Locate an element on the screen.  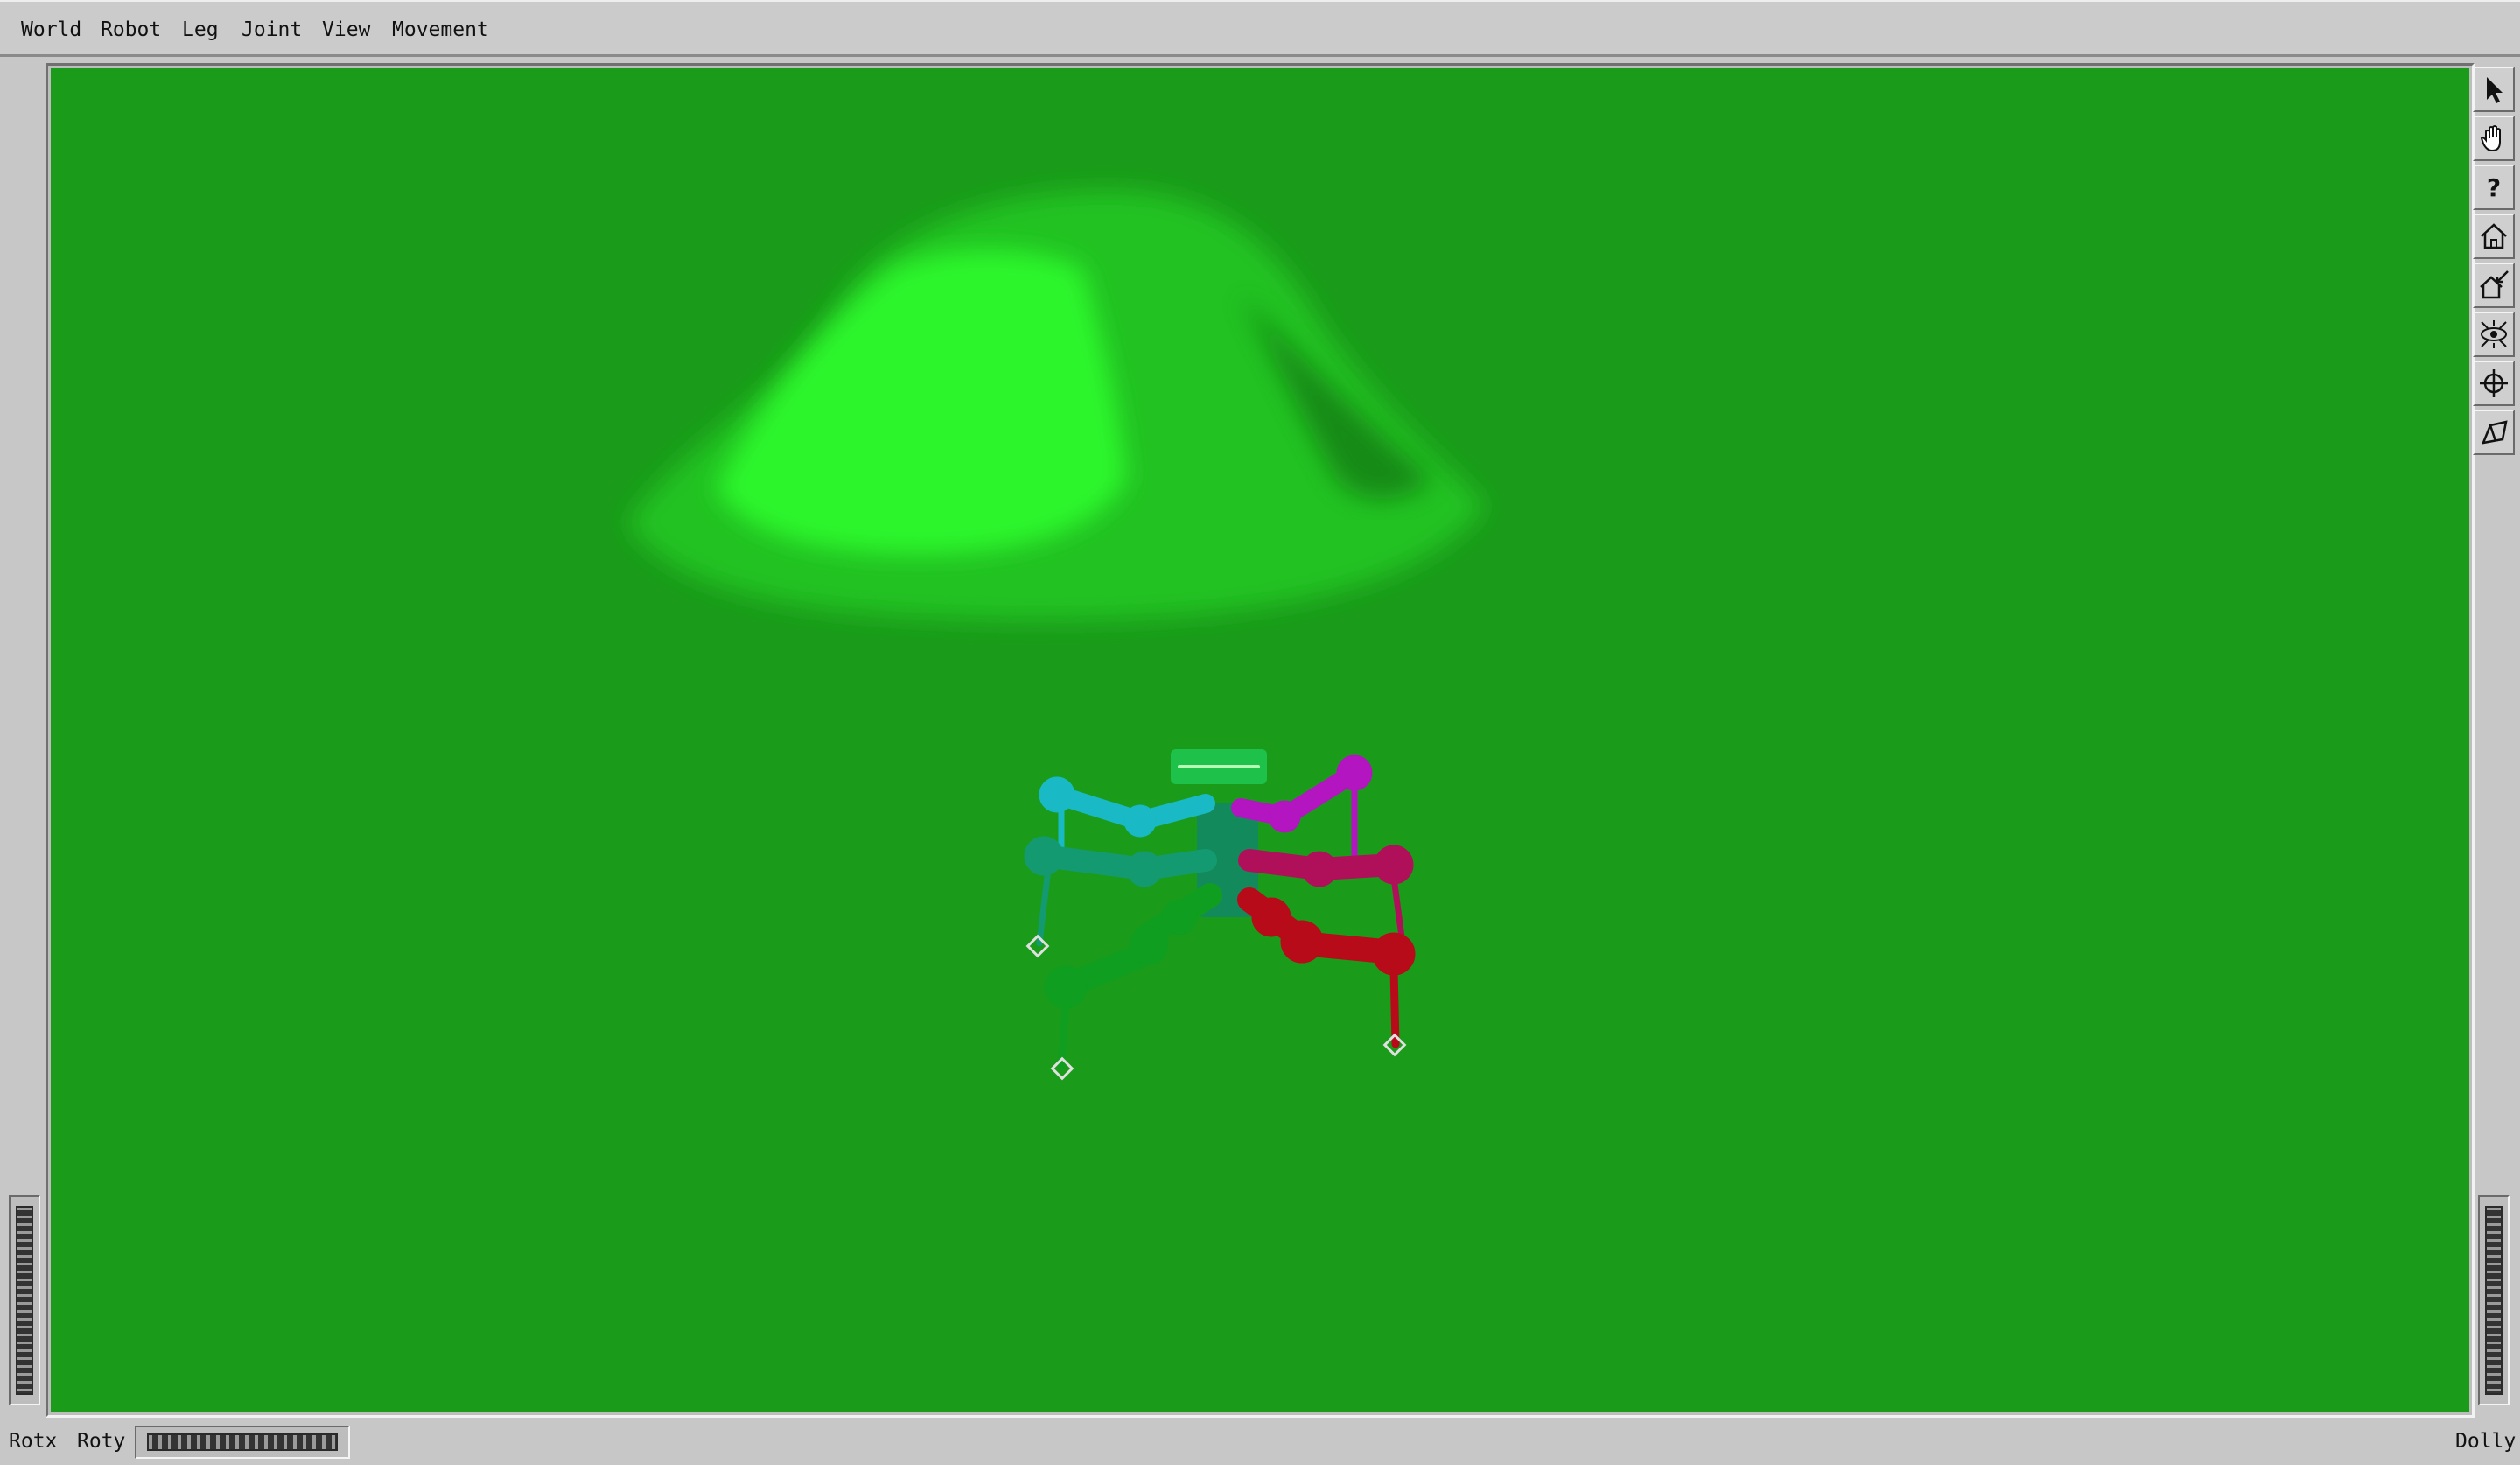
roty-wheel is located at coordinates (242, 1442).